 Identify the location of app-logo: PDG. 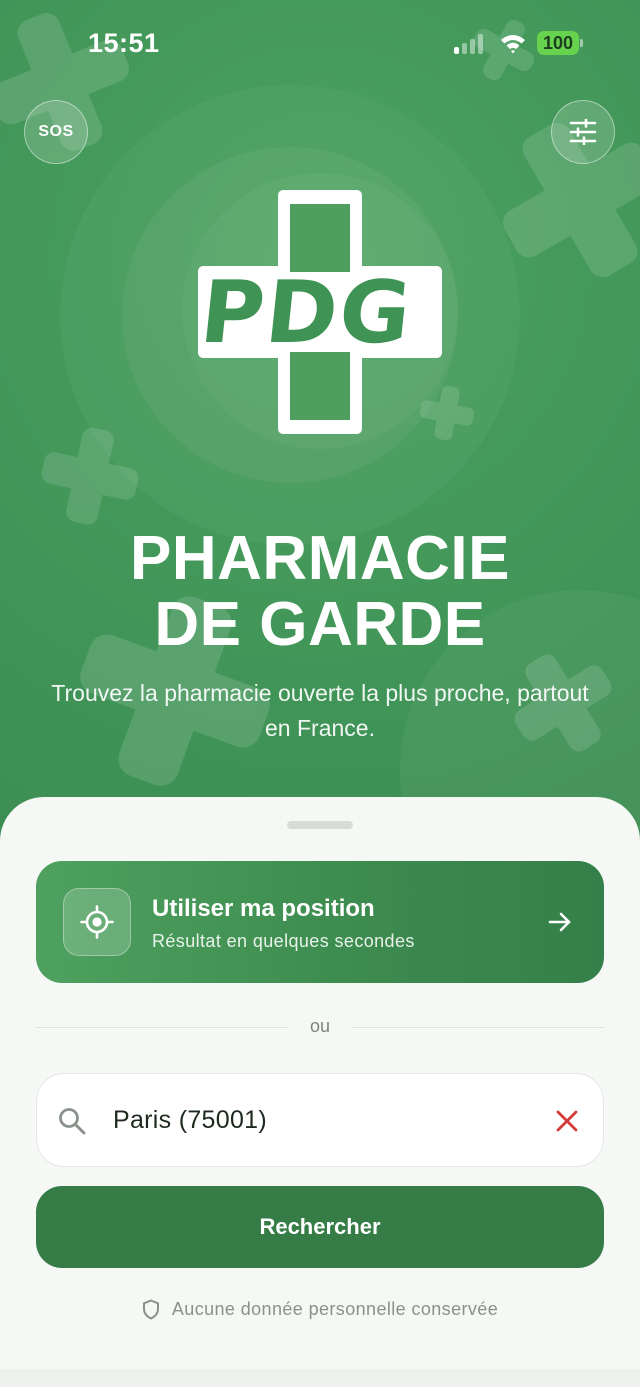
(320, 312).